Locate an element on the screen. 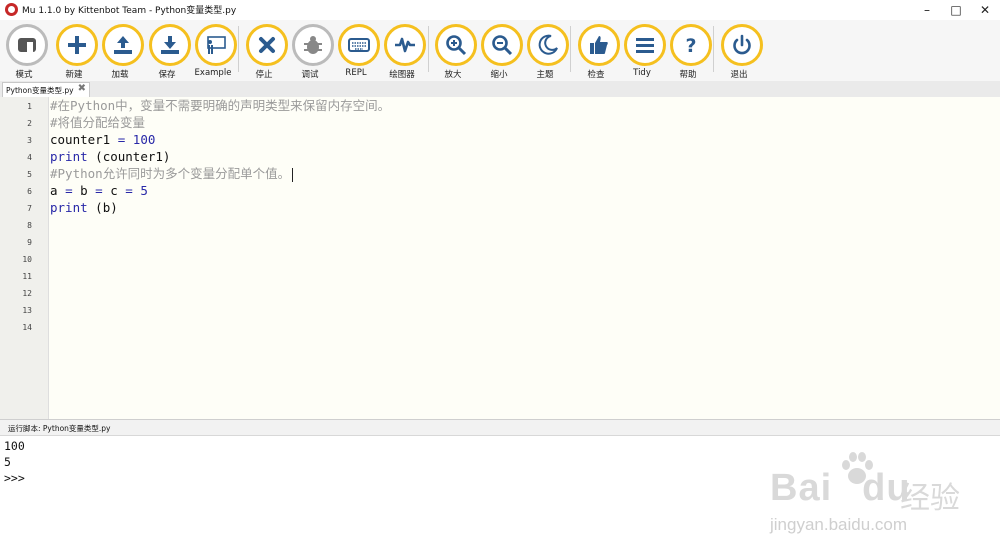  baidu-watermark: Bai du 经验 jingyan.baidu.com is located at coordinates (882, 503).